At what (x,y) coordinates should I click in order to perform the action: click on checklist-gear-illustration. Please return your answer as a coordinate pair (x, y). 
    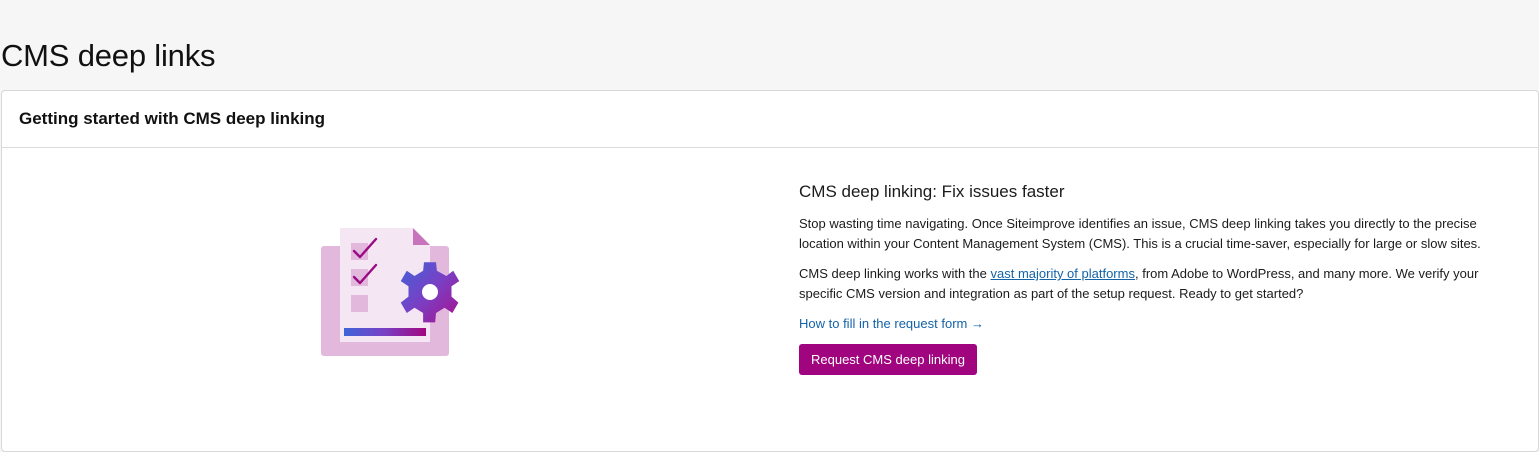
    Looking at the image, I should click on (390, 292).